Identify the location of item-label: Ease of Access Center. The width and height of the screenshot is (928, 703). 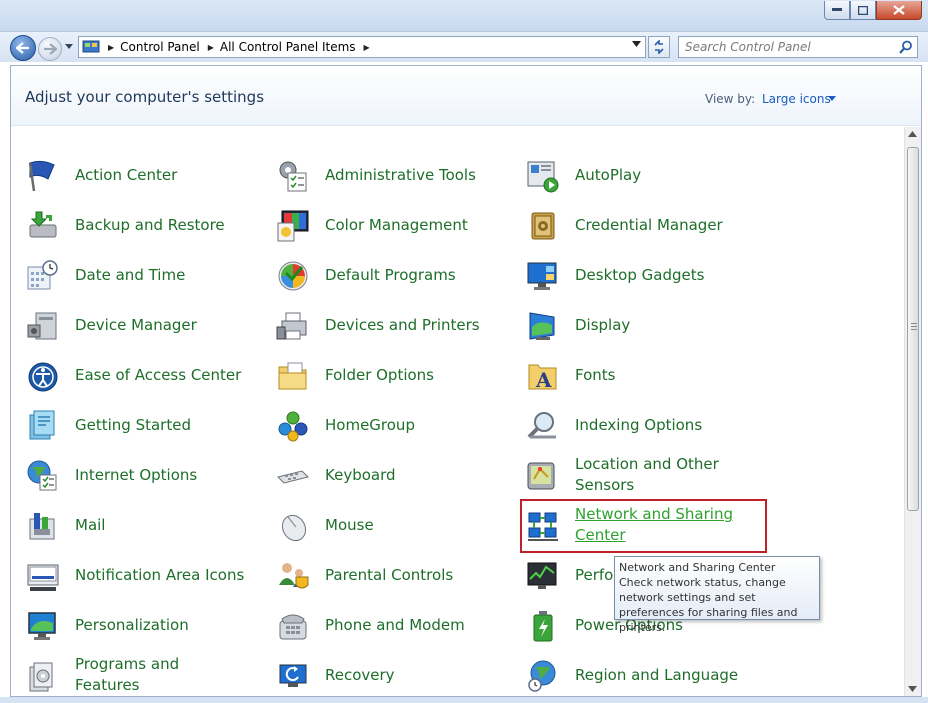
(158, 374).